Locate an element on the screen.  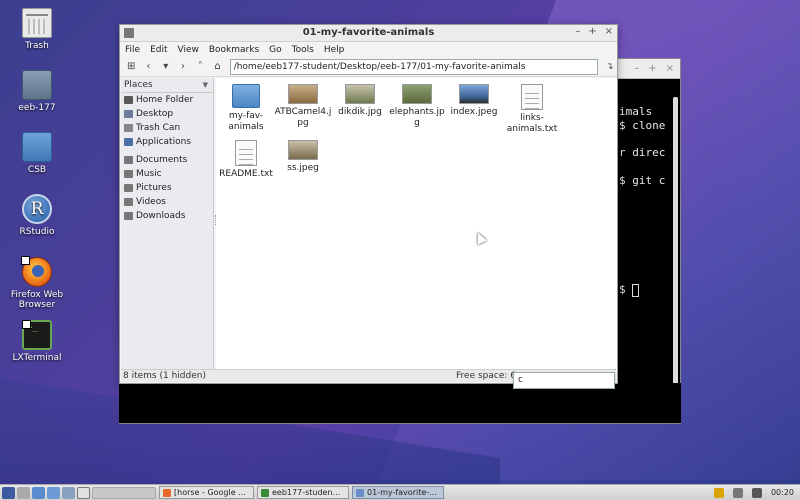
desktop-icon-csb: CSB is located at coordinates (37, 153).